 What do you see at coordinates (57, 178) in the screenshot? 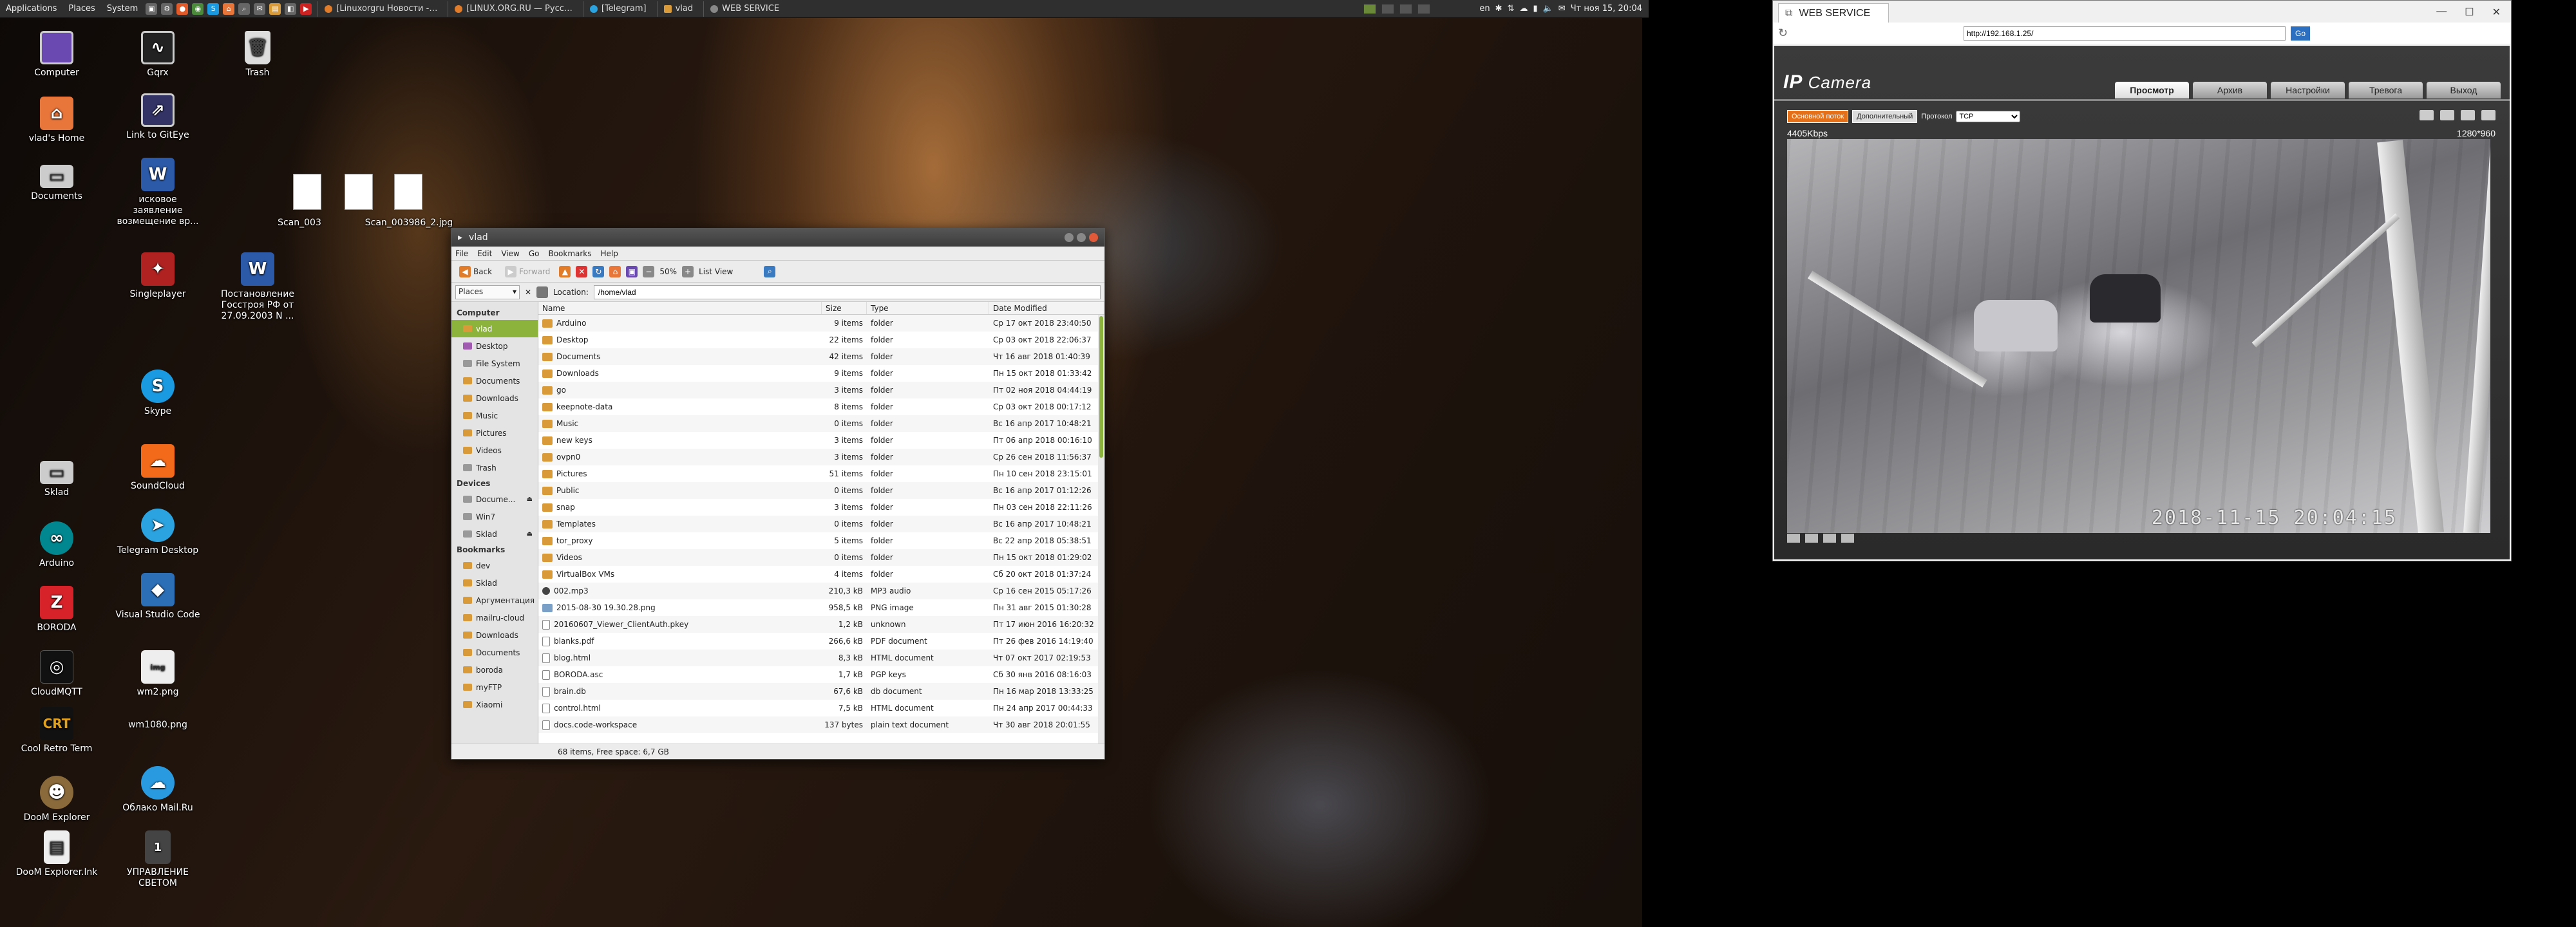
I see `desktop-icon-documents: ▭ Documents` at bounding box center [57, 178].